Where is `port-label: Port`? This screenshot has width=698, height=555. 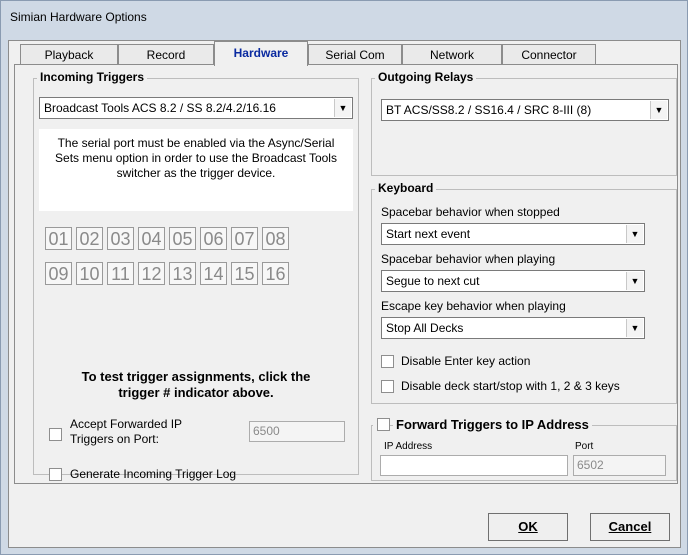 port-label: Port is located at coordinates (584, 446).